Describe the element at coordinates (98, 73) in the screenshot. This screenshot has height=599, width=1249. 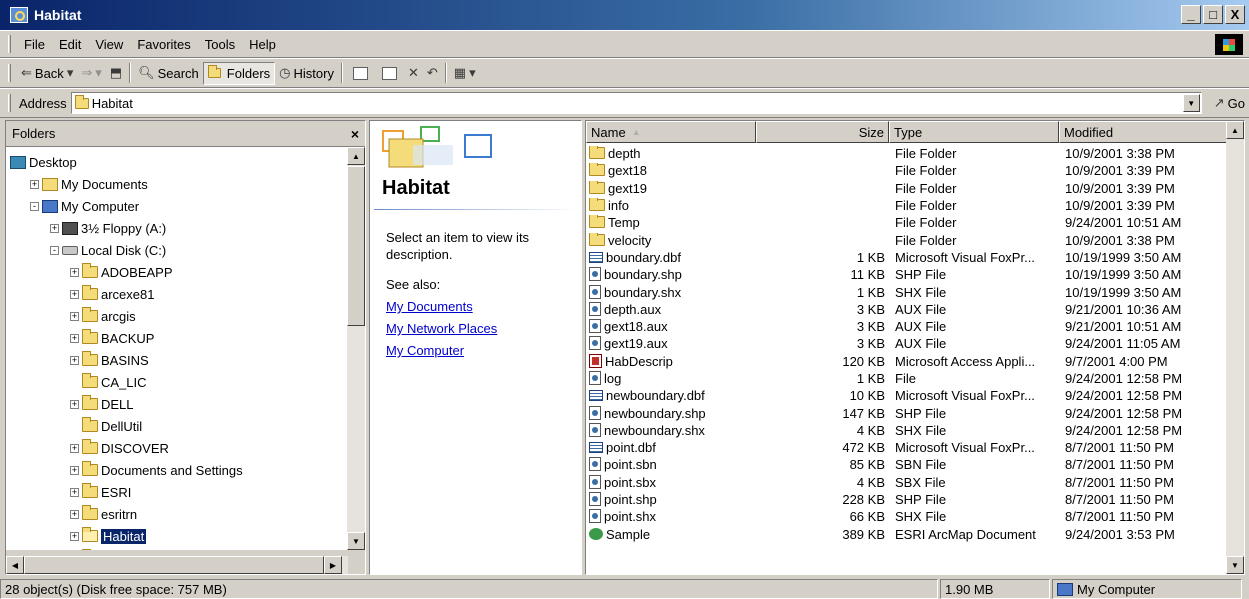
I see `forward-dropdown-icon: ▾` at that location.